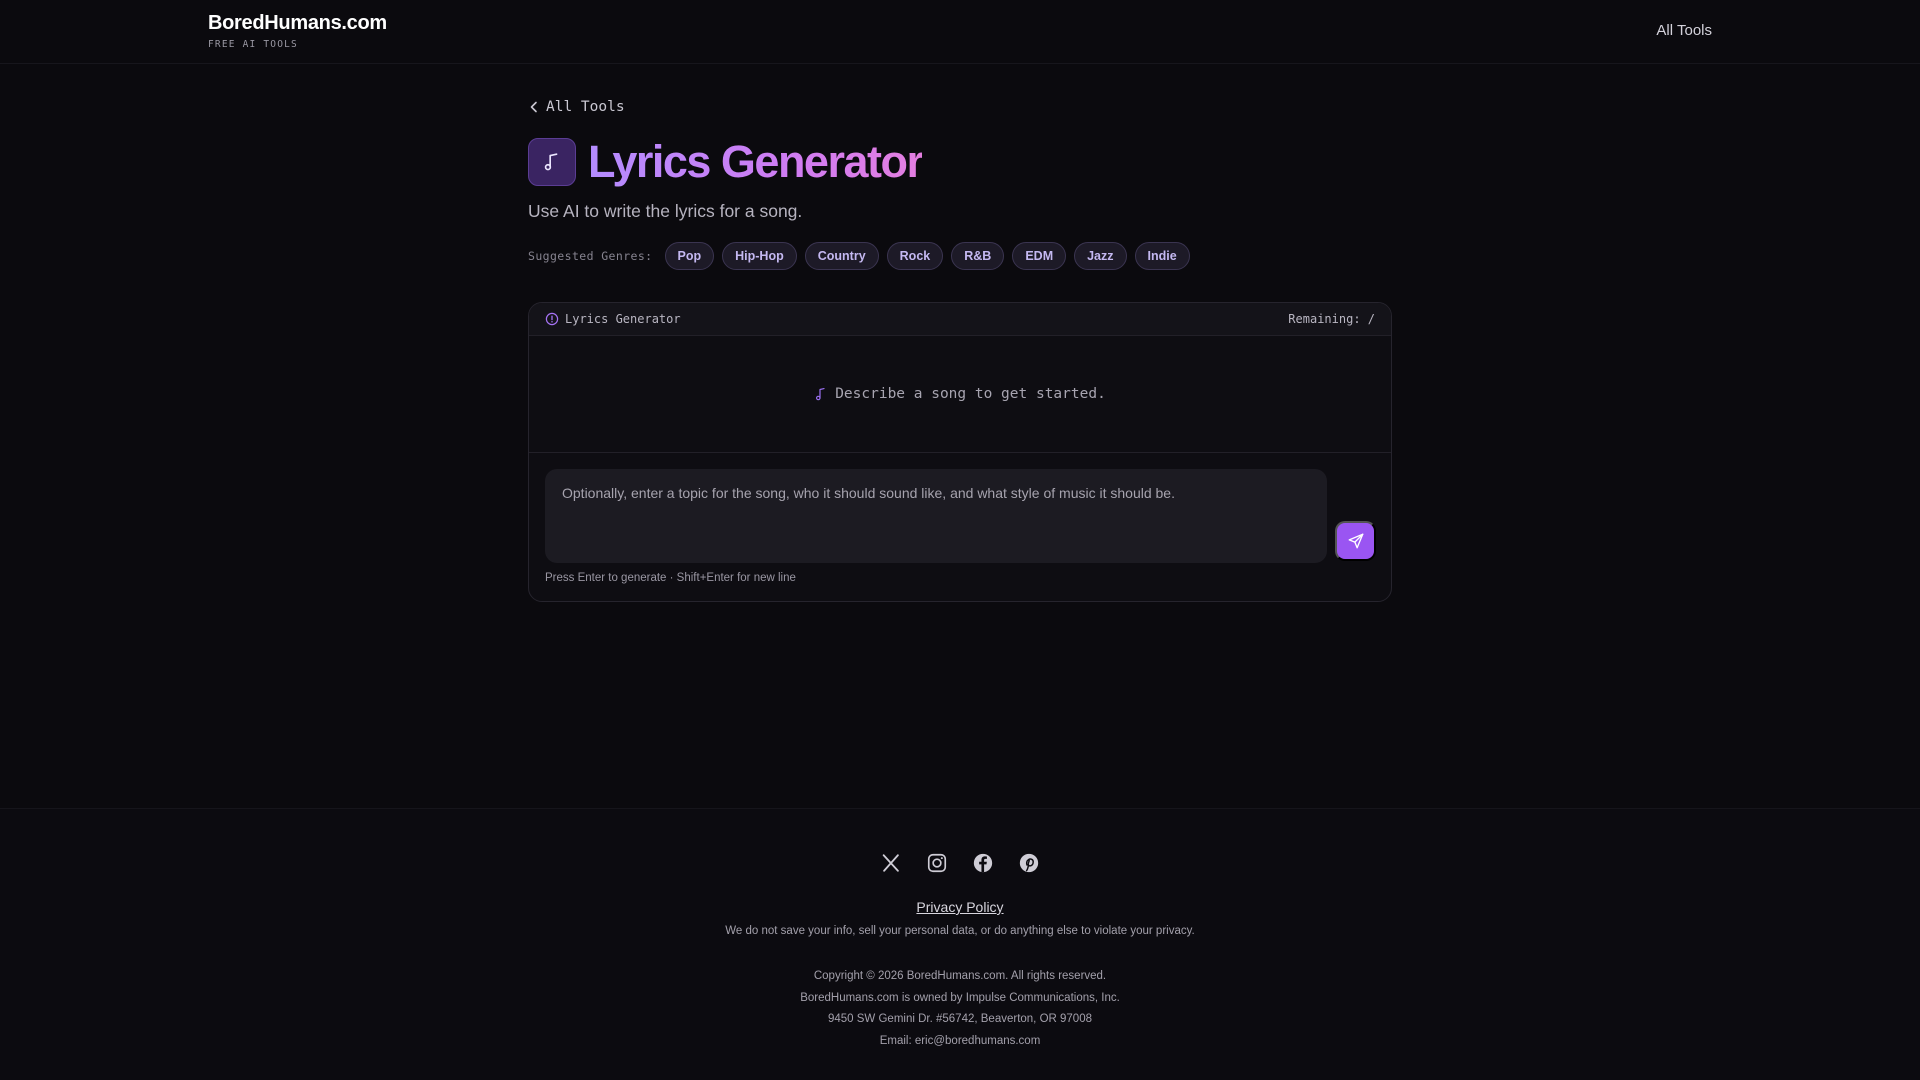  I want to click on x-icon, so click(891, 863).